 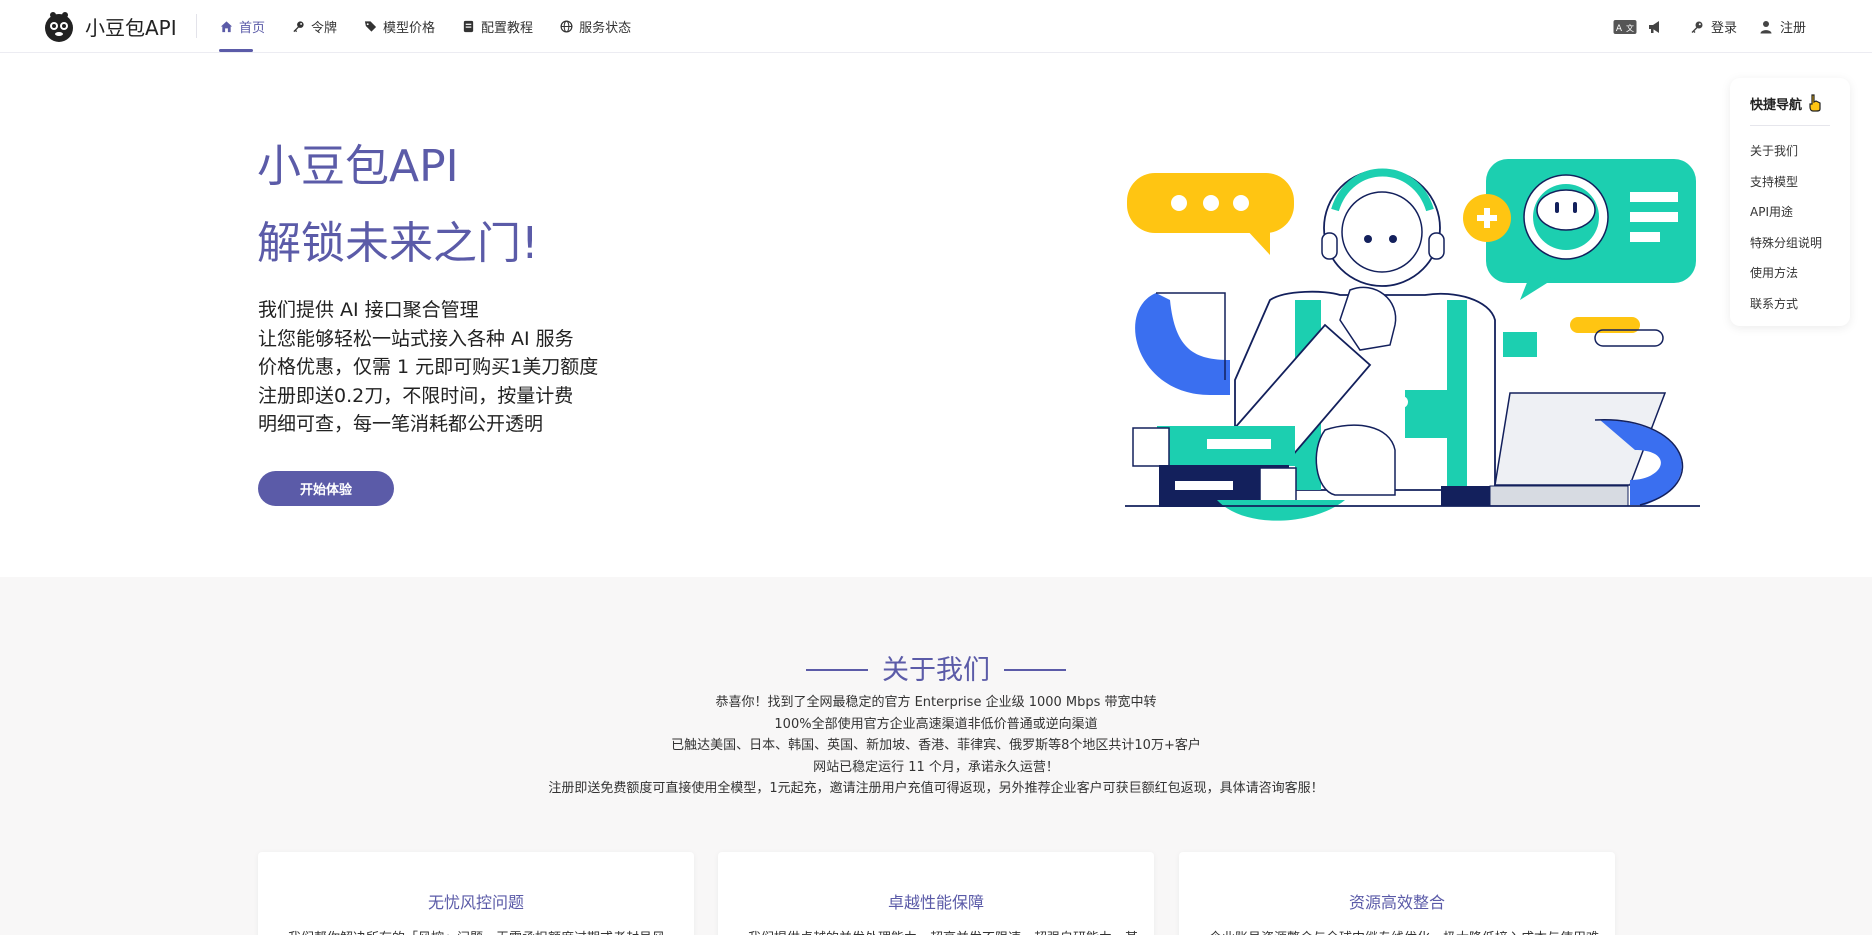 I want to click on nav-right: A文 登录 注册, so click(x=1707, y=26).